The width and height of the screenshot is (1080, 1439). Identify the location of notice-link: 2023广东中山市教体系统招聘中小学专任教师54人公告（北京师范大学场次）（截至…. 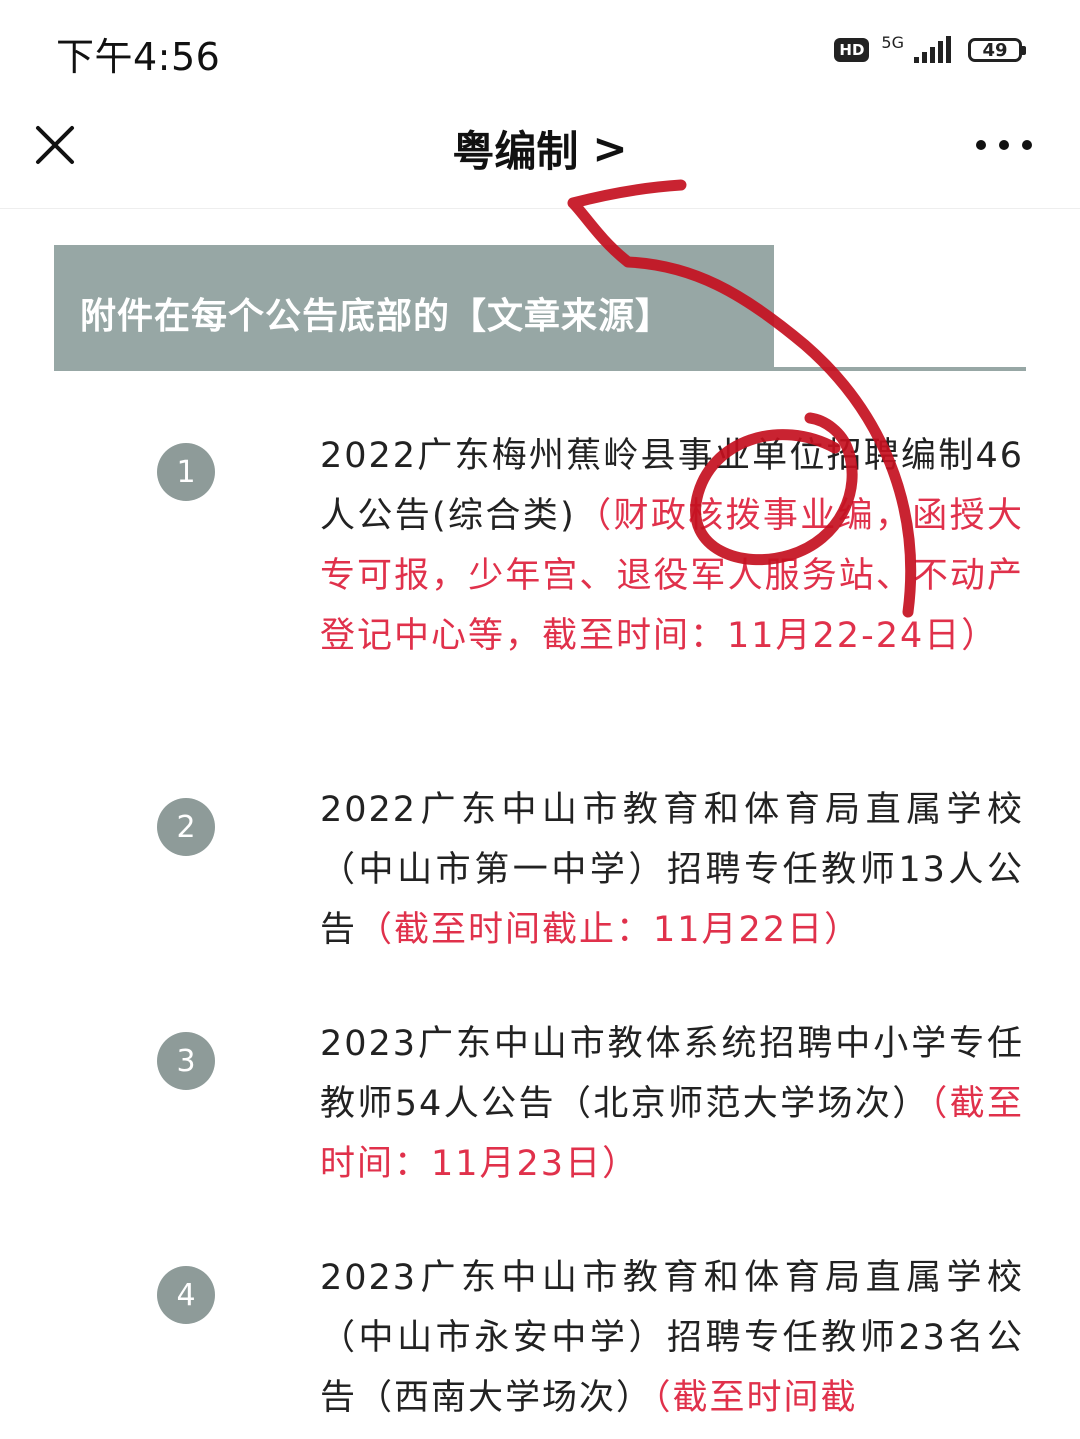
(672, 1104).